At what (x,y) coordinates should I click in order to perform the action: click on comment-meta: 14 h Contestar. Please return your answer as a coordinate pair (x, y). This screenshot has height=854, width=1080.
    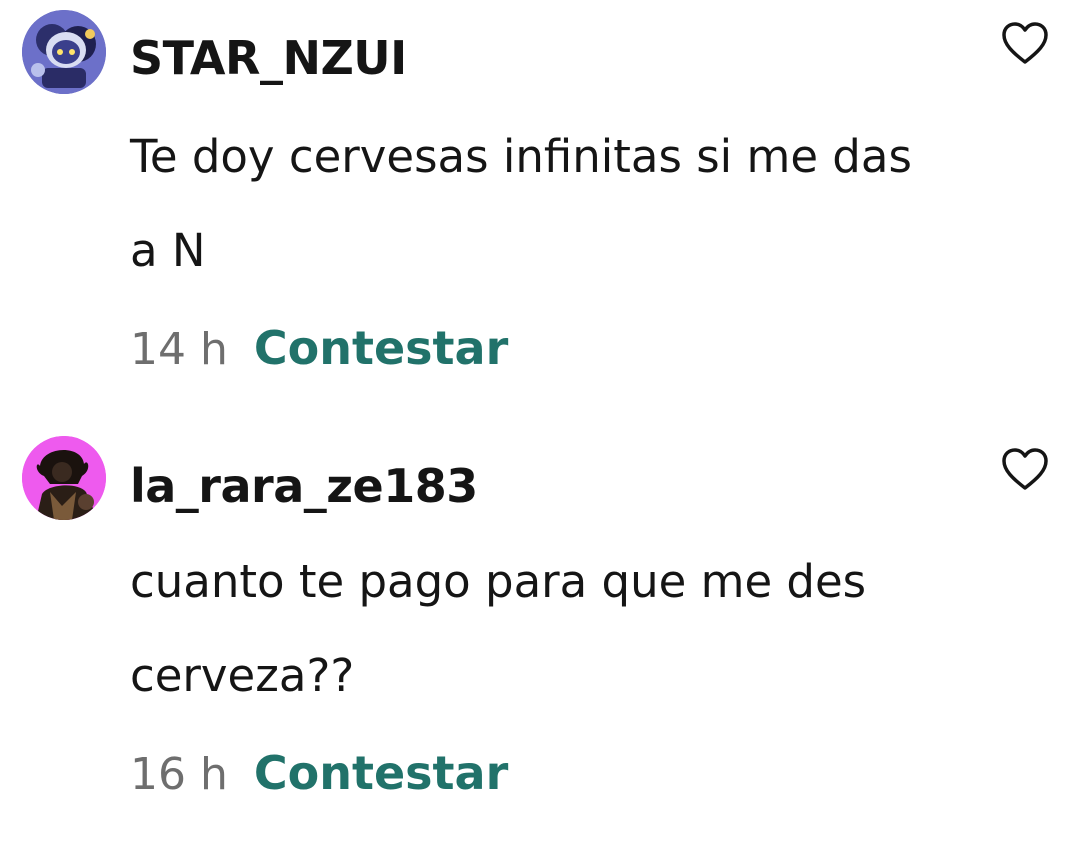
    Looking at the image, I should click on (319, 349).